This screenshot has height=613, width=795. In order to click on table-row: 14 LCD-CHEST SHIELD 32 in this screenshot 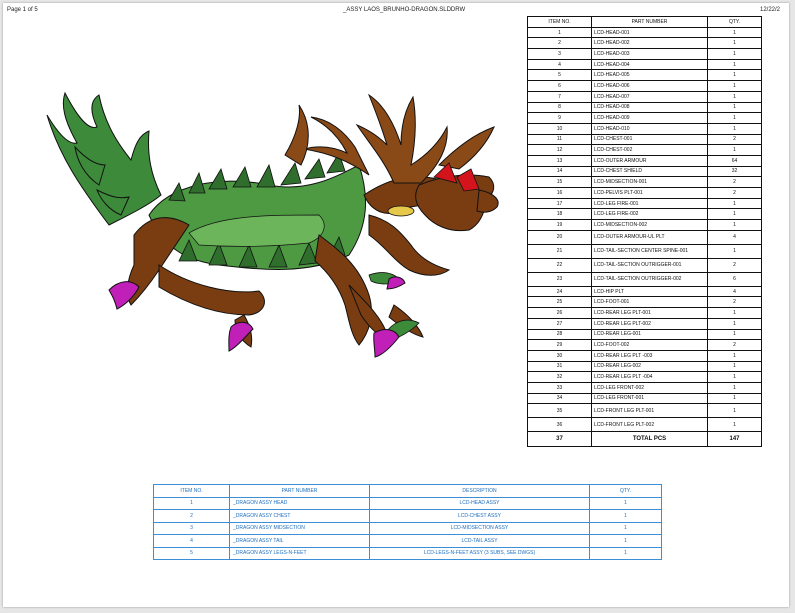, I will do `click(644, 171)`.